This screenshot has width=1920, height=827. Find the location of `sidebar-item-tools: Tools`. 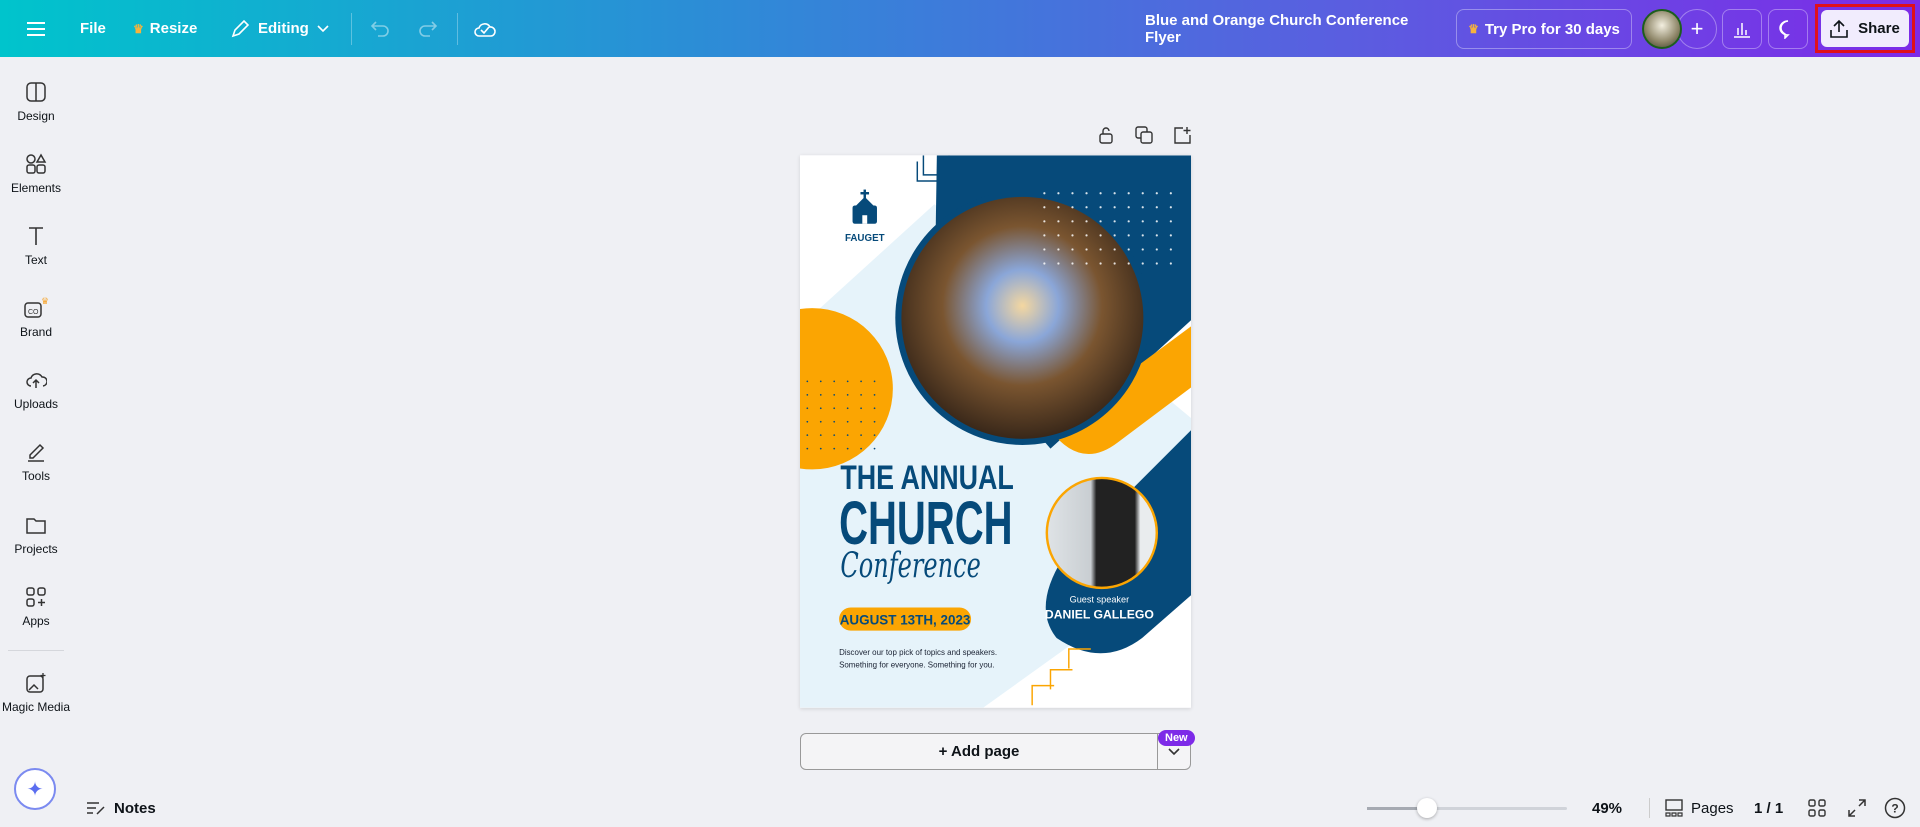

sidebar-item-tools: Tools is located at coordinates (36, 462).